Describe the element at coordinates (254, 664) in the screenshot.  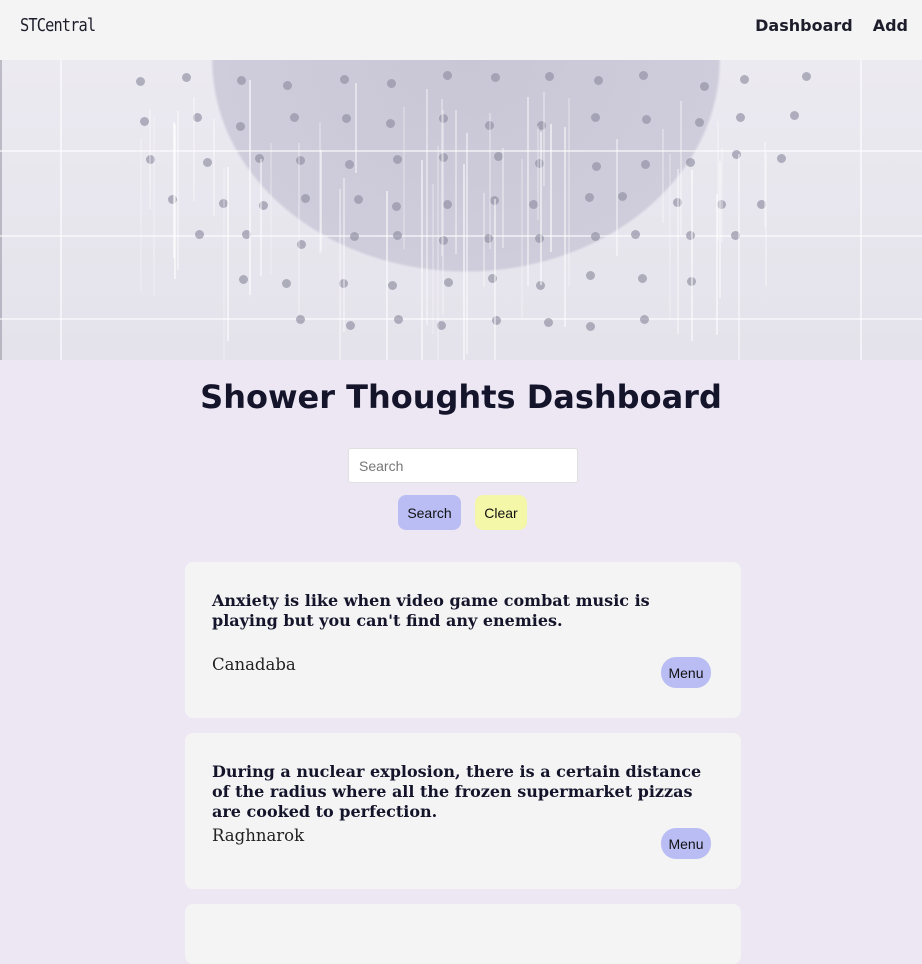
I see `thought-author: Canadaba` at that location.